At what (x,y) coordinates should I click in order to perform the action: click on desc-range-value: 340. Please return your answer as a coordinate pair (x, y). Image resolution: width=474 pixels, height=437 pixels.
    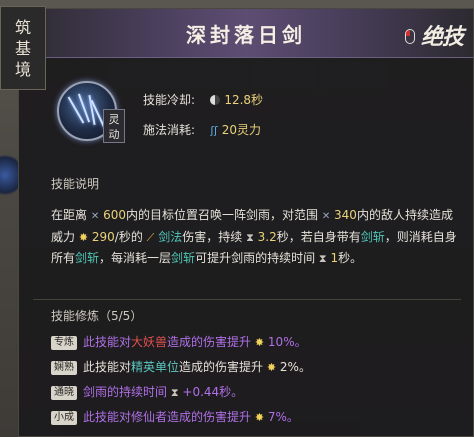
    Looking at the image, I should click on (345, 215).